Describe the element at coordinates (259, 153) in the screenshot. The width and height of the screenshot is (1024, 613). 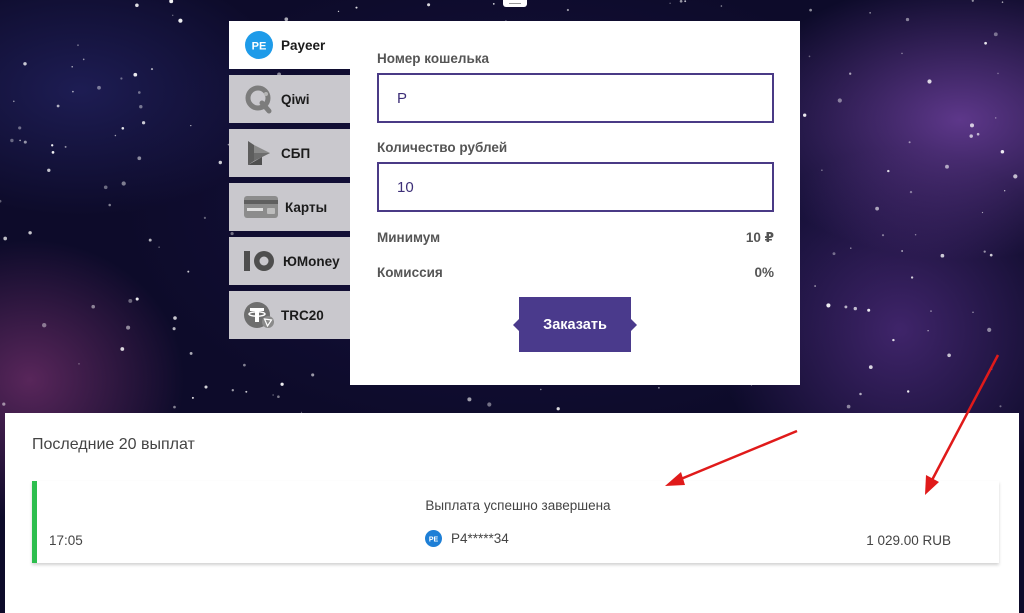
I see `sbp-icon` at that location.